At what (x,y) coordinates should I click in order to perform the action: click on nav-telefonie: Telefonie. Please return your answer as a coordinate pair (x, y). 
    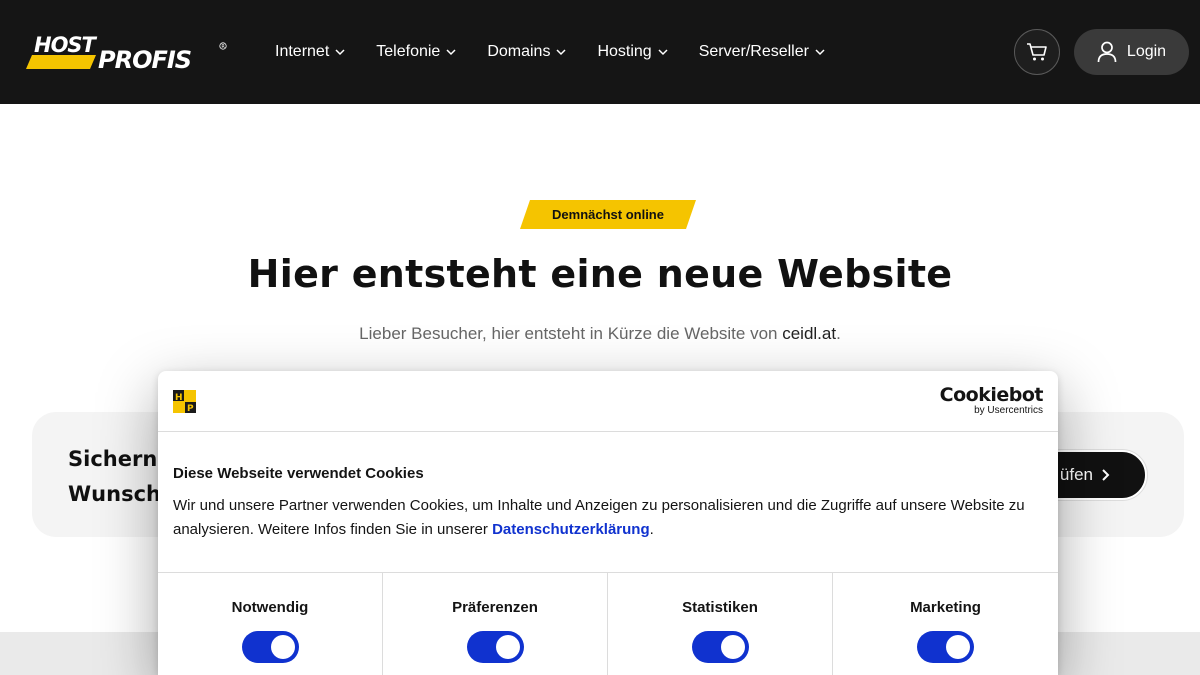
    Looking at the image, I should click on (416, 52).